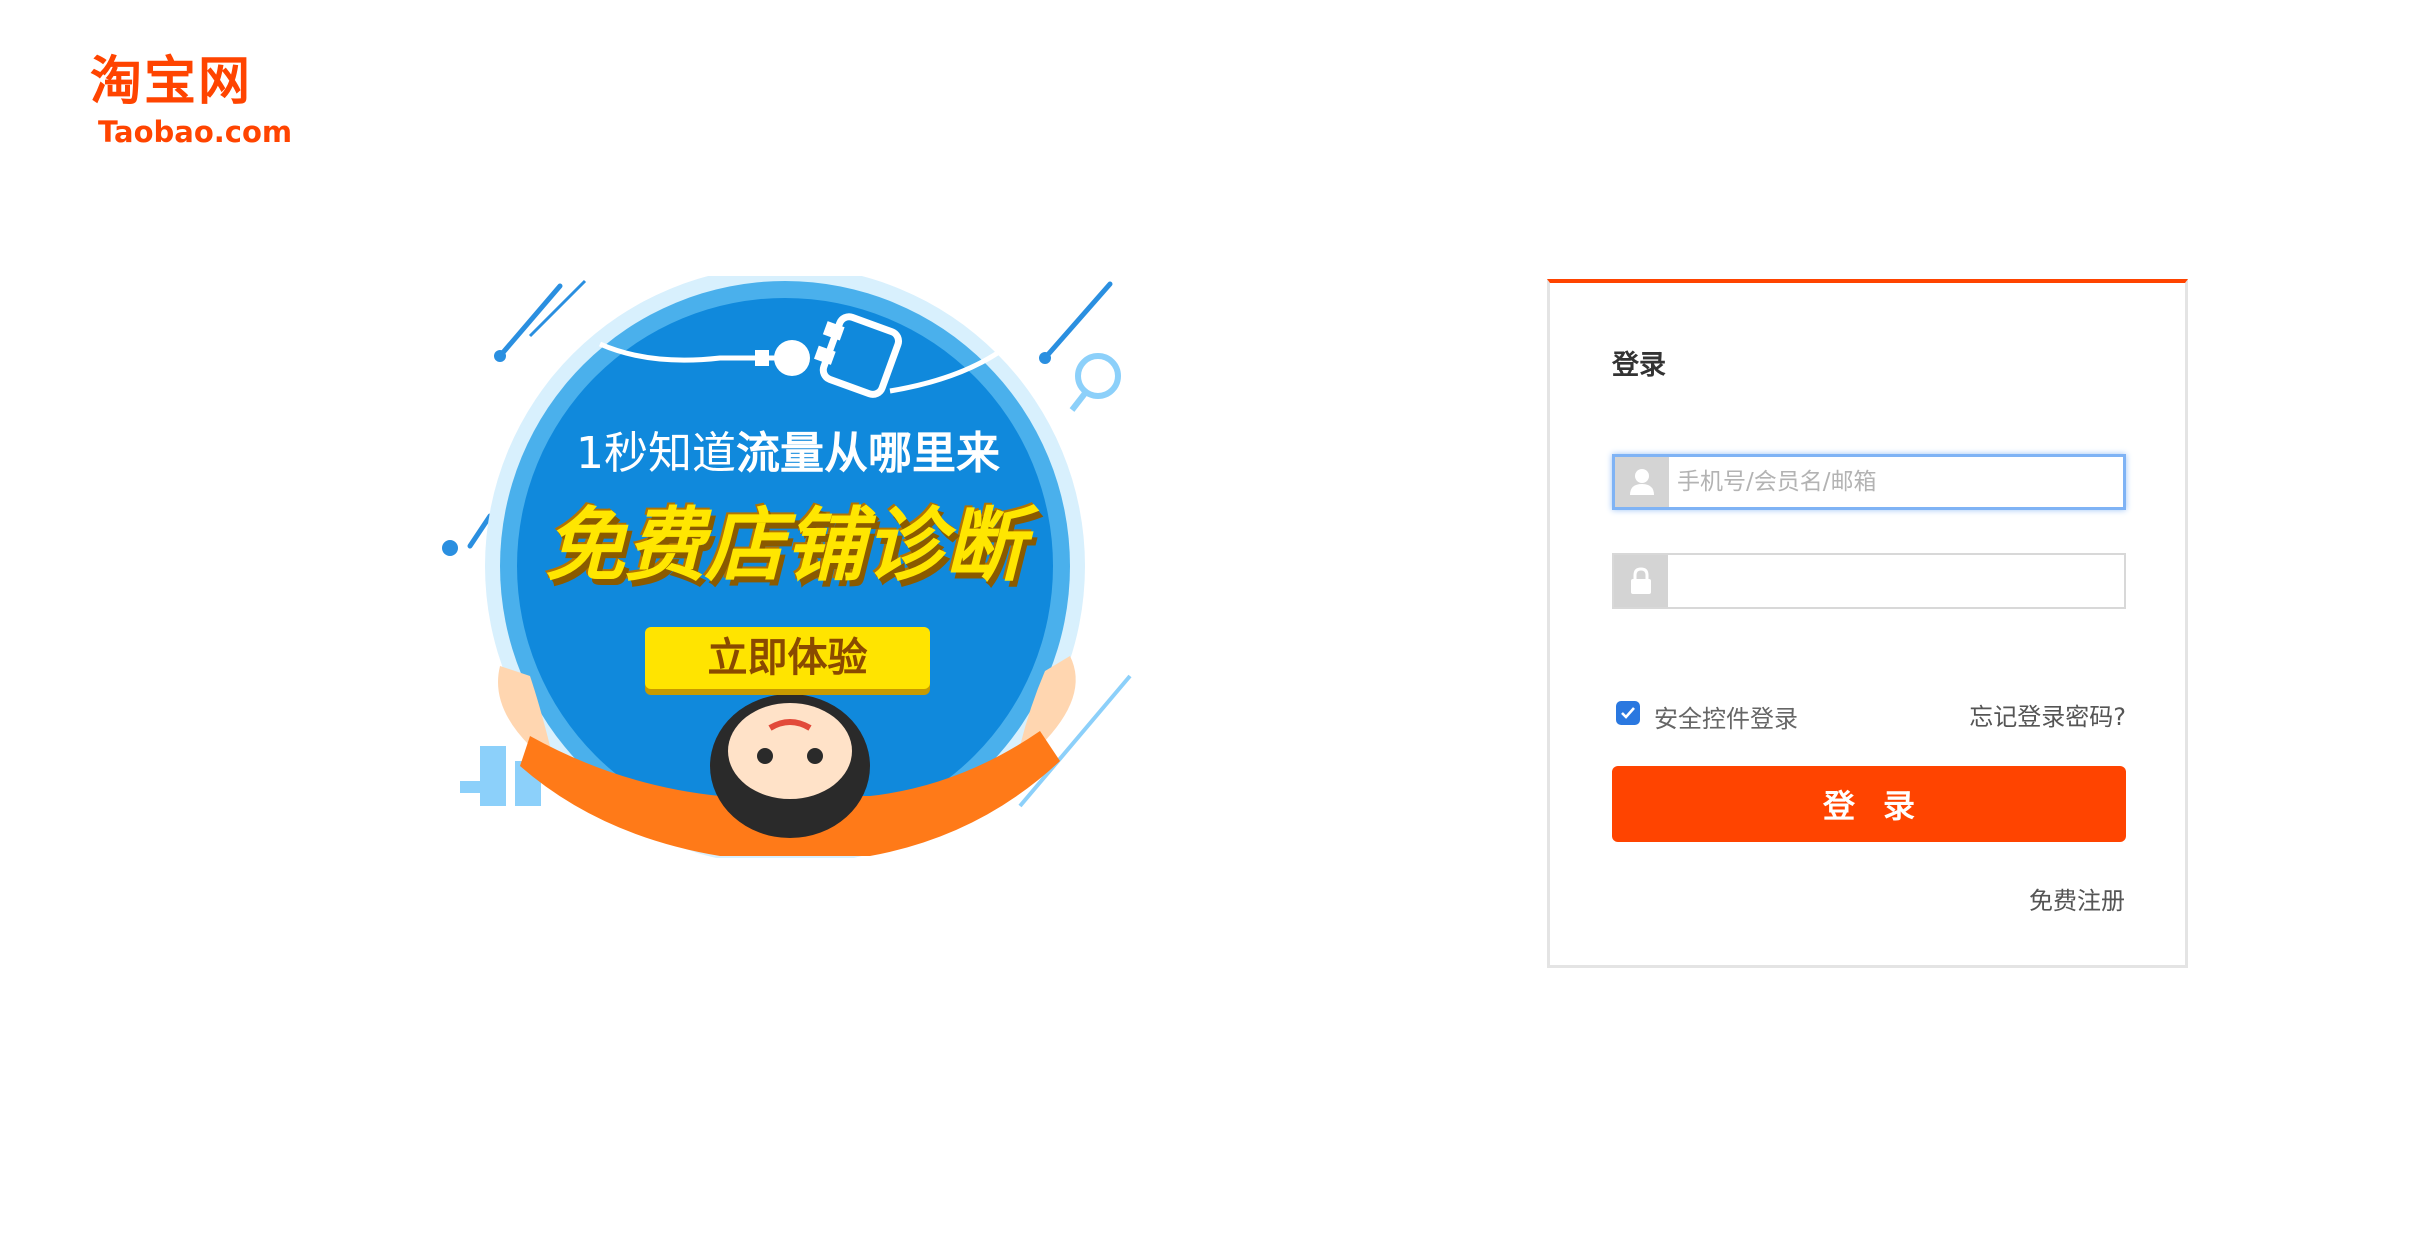  Describe the element at coordinates (656, 453) in the screenshot. I see `promo-line1-light: 1秒知道` at that location.